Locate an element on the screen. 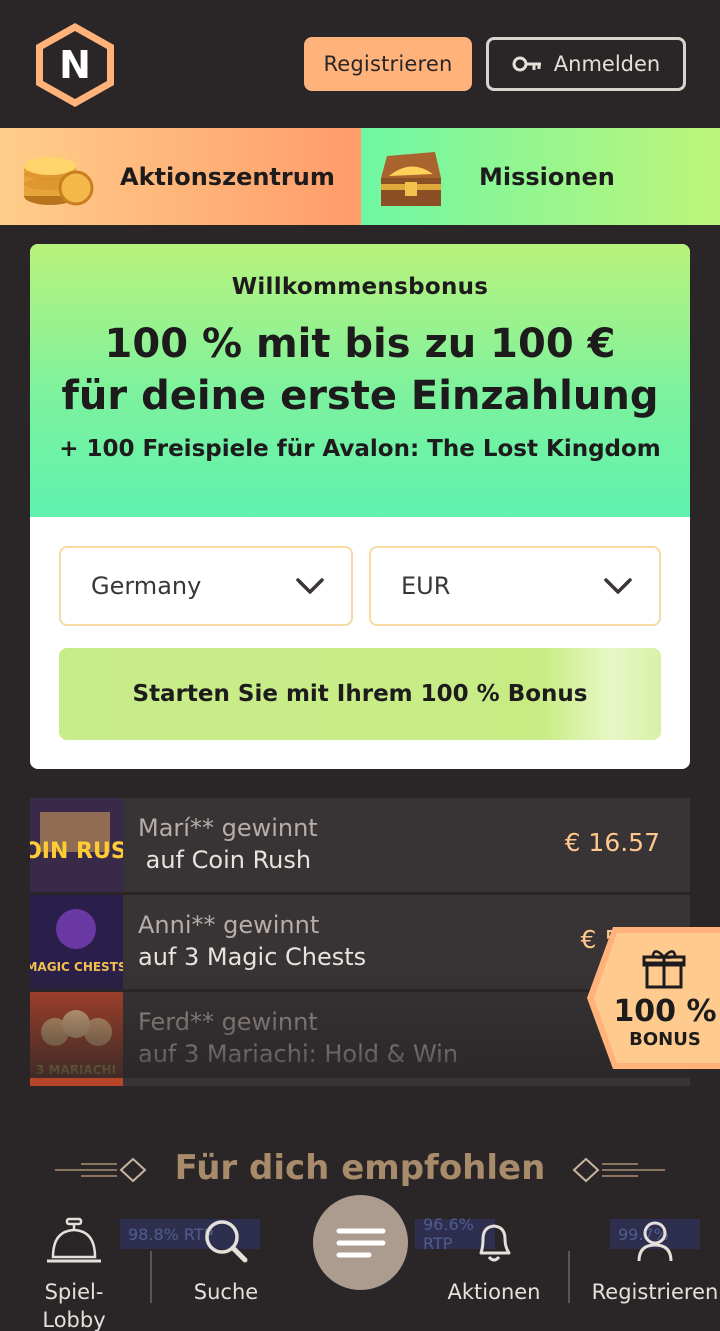  tab-missions-label: Missionen is located at coordinates (547, 176).